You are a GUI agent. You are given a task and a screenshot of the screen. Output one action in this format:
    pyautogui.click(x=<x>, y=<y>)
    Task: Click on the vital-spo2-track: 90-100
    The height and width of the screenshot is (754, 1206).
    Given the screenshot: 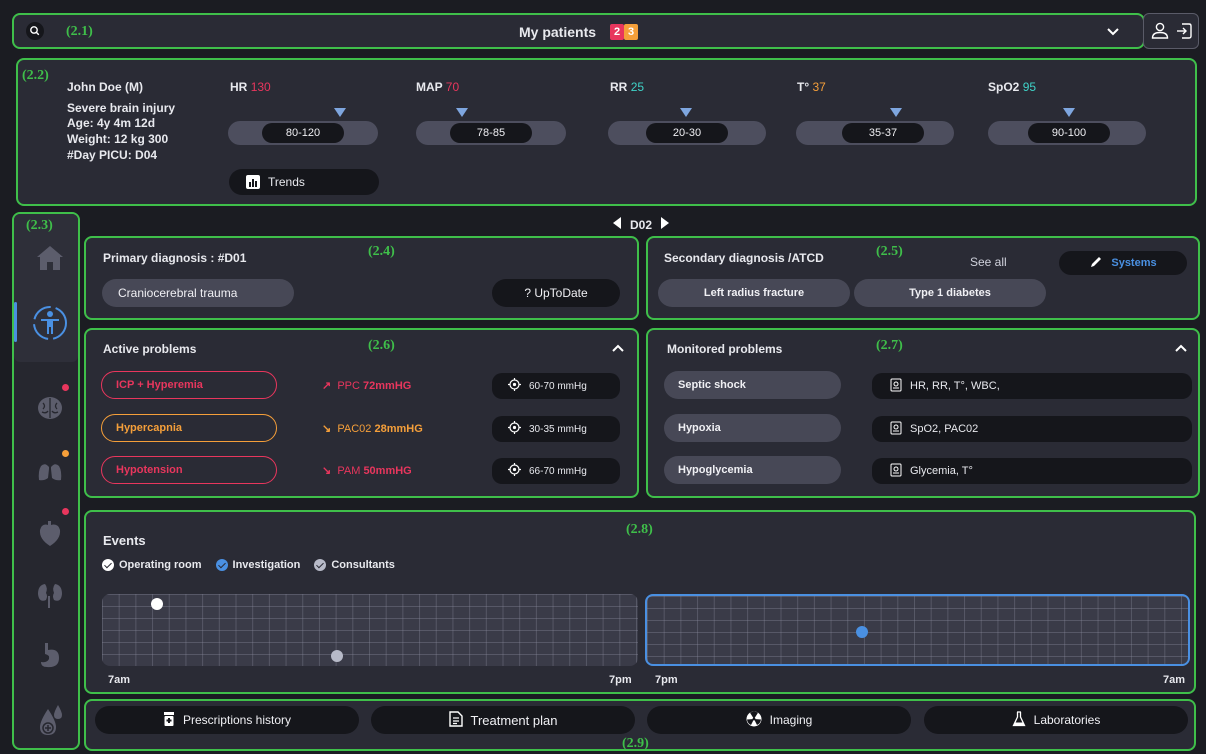 What is the action you would take?
    pyautogui.click(x=1067, y=133)
    